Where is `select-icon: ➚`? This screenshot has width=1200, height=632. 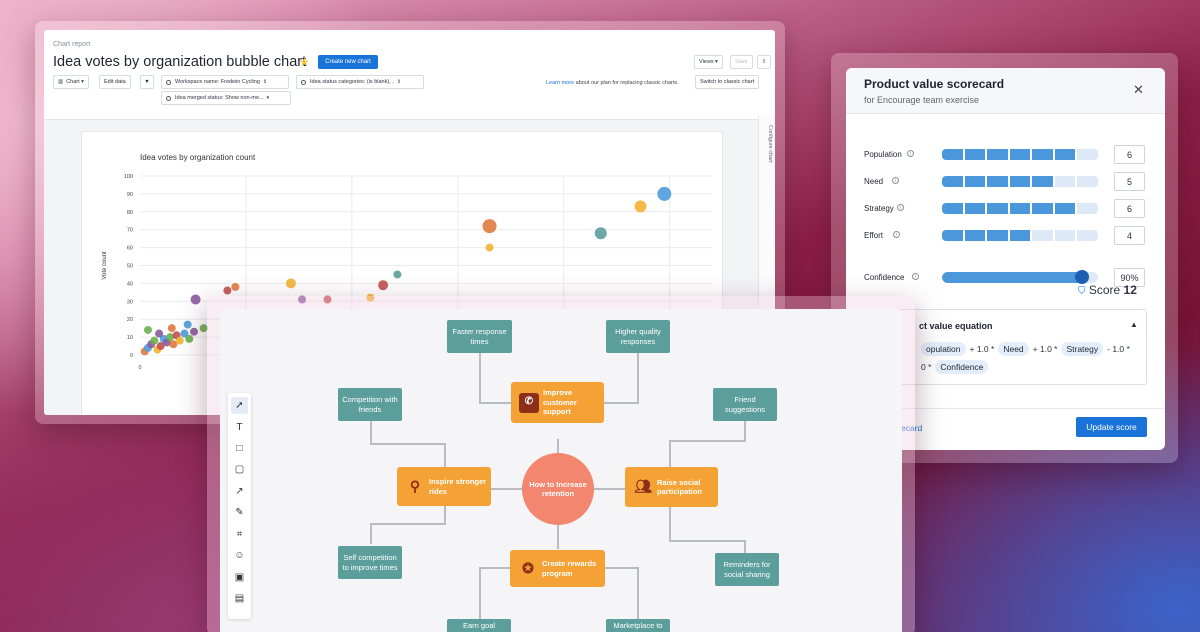 select-icon: ➚ is located at coordinates (239, 405).